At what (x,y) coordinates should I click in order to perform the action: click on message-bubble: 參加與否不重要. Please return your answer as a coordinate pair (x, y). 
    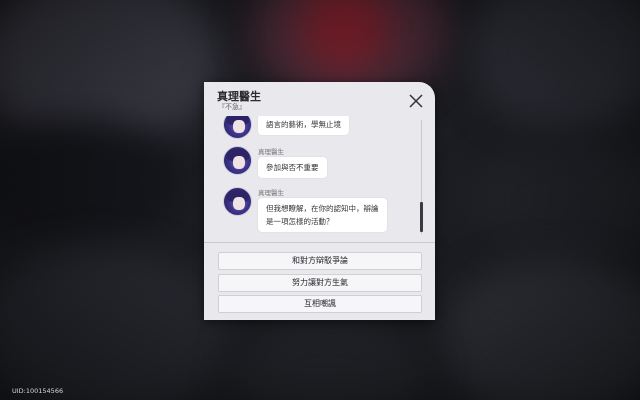
    Looking at the image, I should click on (292, 167).